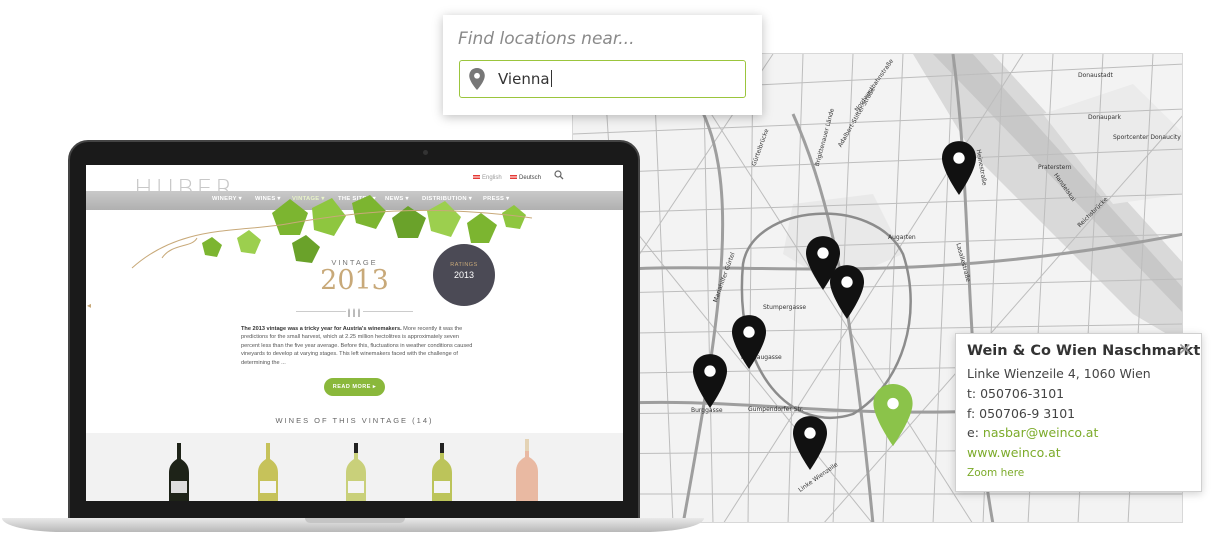 The width and height of the screenshot is (1224, 542). I want to click on austria-flag-icon, so click(513, 177).